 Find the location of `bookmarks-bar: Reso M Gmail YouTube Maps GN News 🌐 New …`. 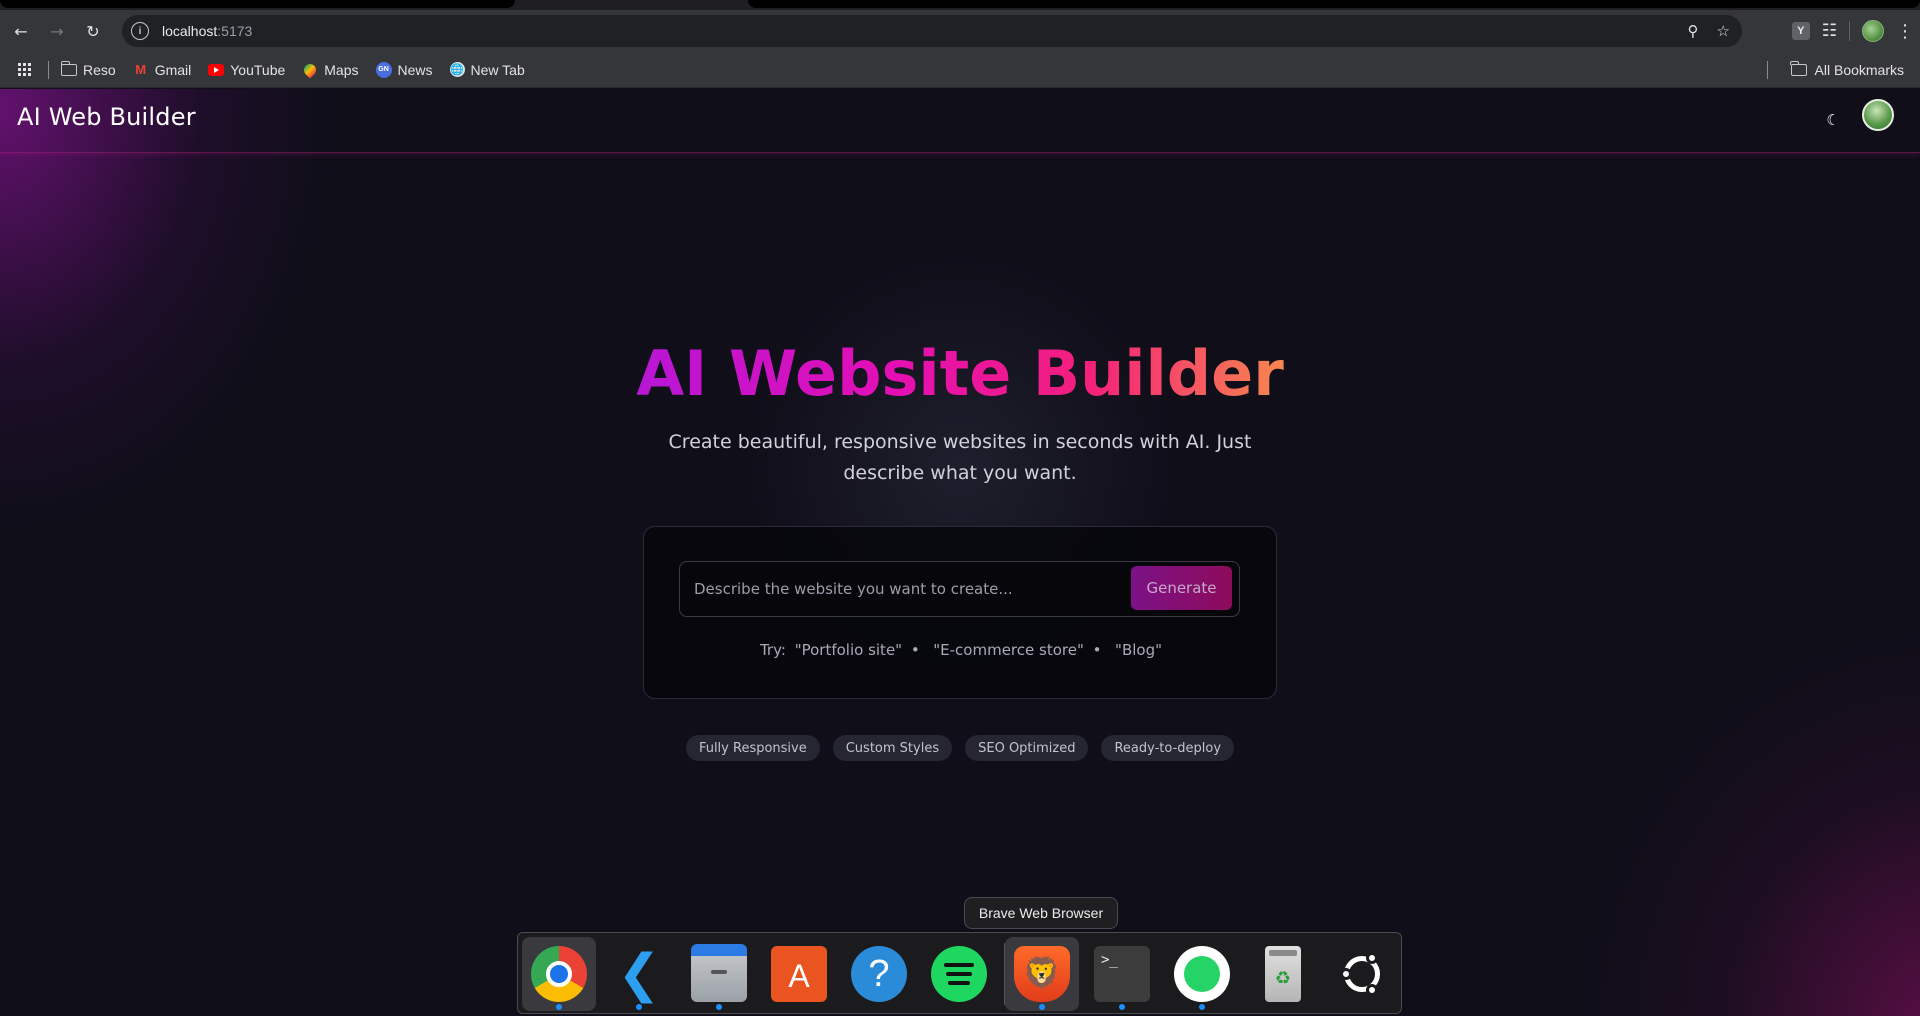

bookmarks-bar: Reso M Gmail YouTube Maps GN News 🌐 New … is located at coordinates (960, 70).